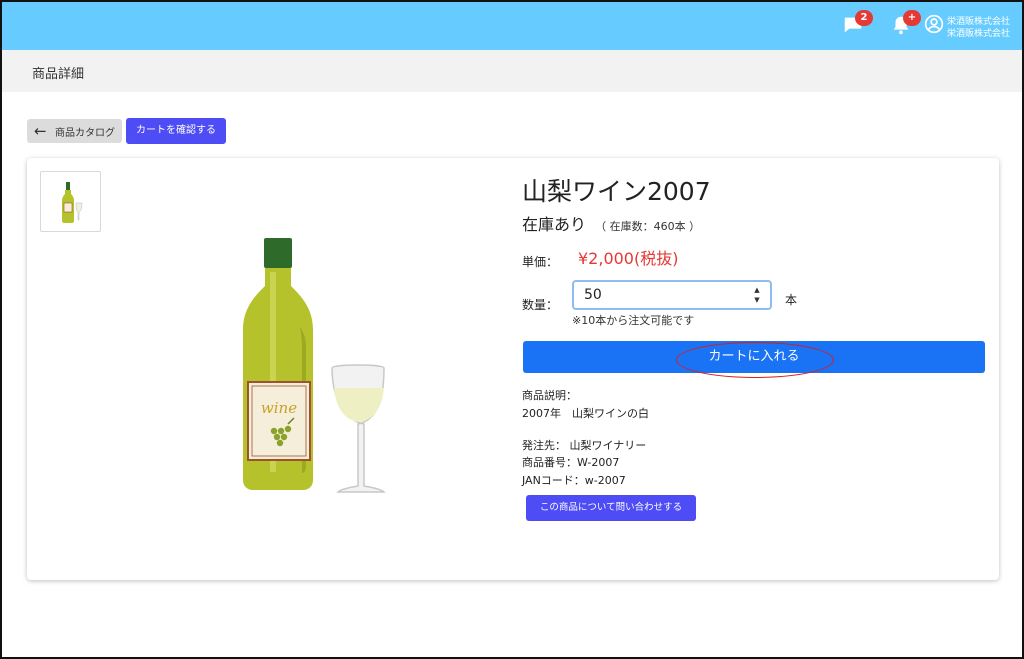 This screenshot has width=1024, height=659. What do you see at coordinates (571, 462) in the screenshot?
I see `product-number: 商品番号：W-2007` at bounding box center [571, 462].